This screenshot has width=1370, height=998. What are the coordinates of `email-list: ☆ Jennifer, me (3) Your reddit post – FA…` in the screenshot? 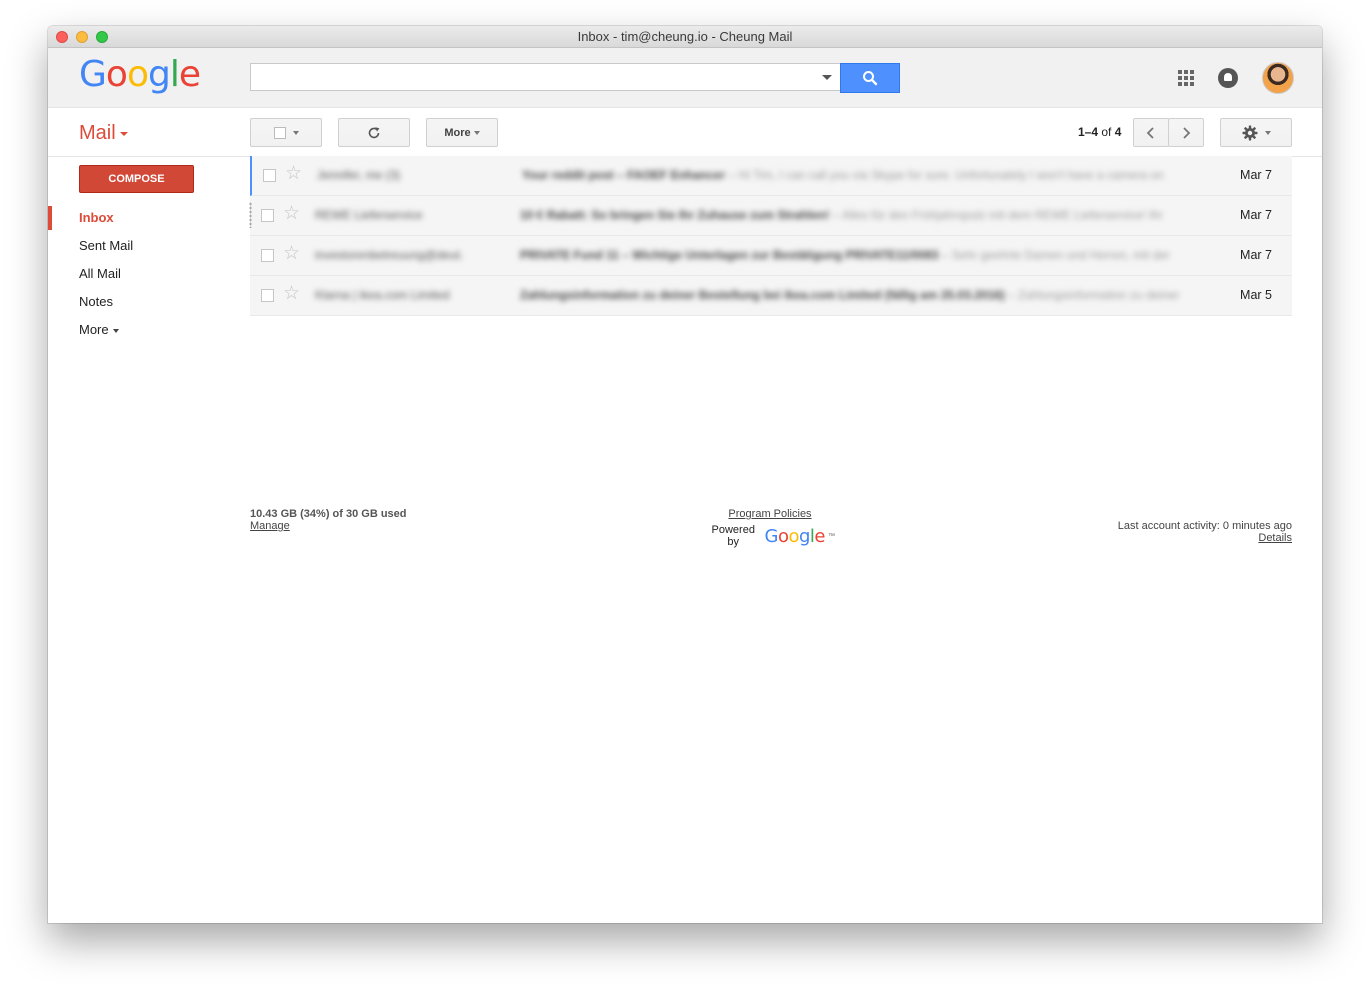 It's located at (770, 236).